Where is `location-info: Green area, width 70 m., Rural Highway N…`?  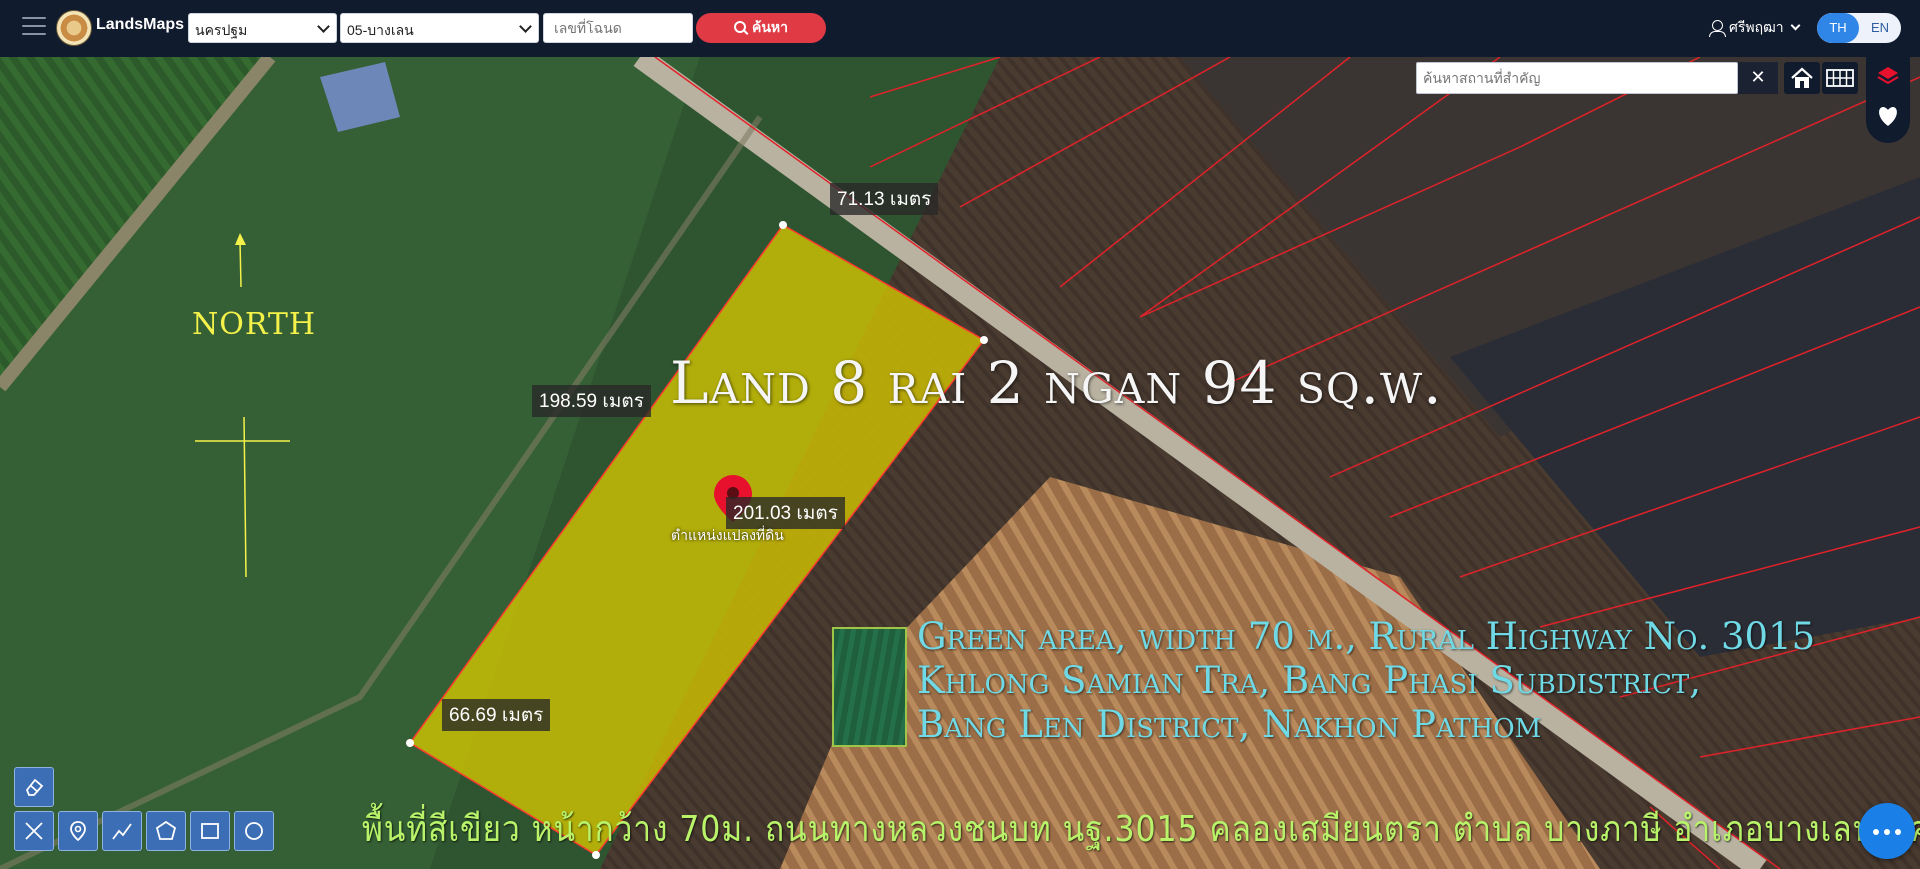 location-info: Green area, width 70 m., Rural Highway N… is located at coordinates (1366, 681).